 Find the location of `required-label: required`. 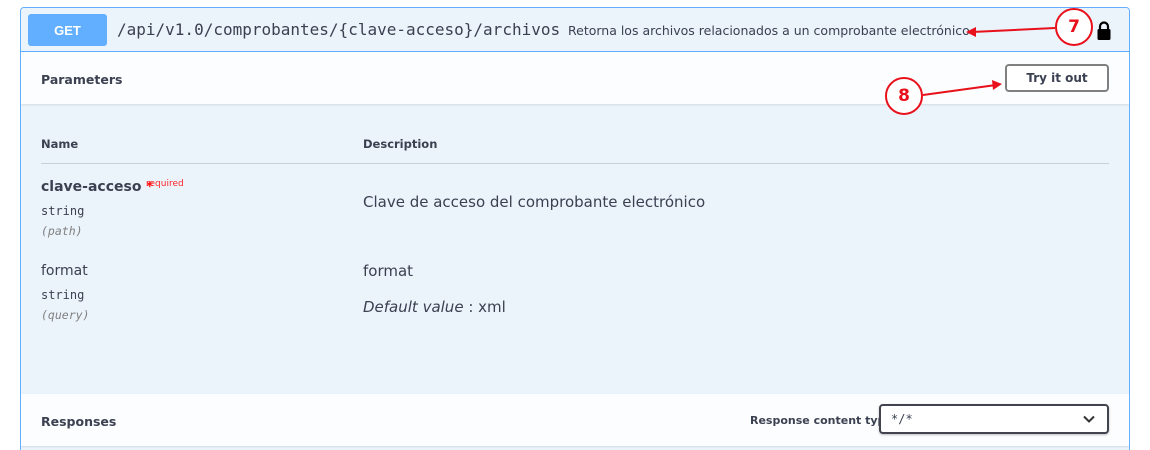

required-label: required is located at coordinates (165, 184).